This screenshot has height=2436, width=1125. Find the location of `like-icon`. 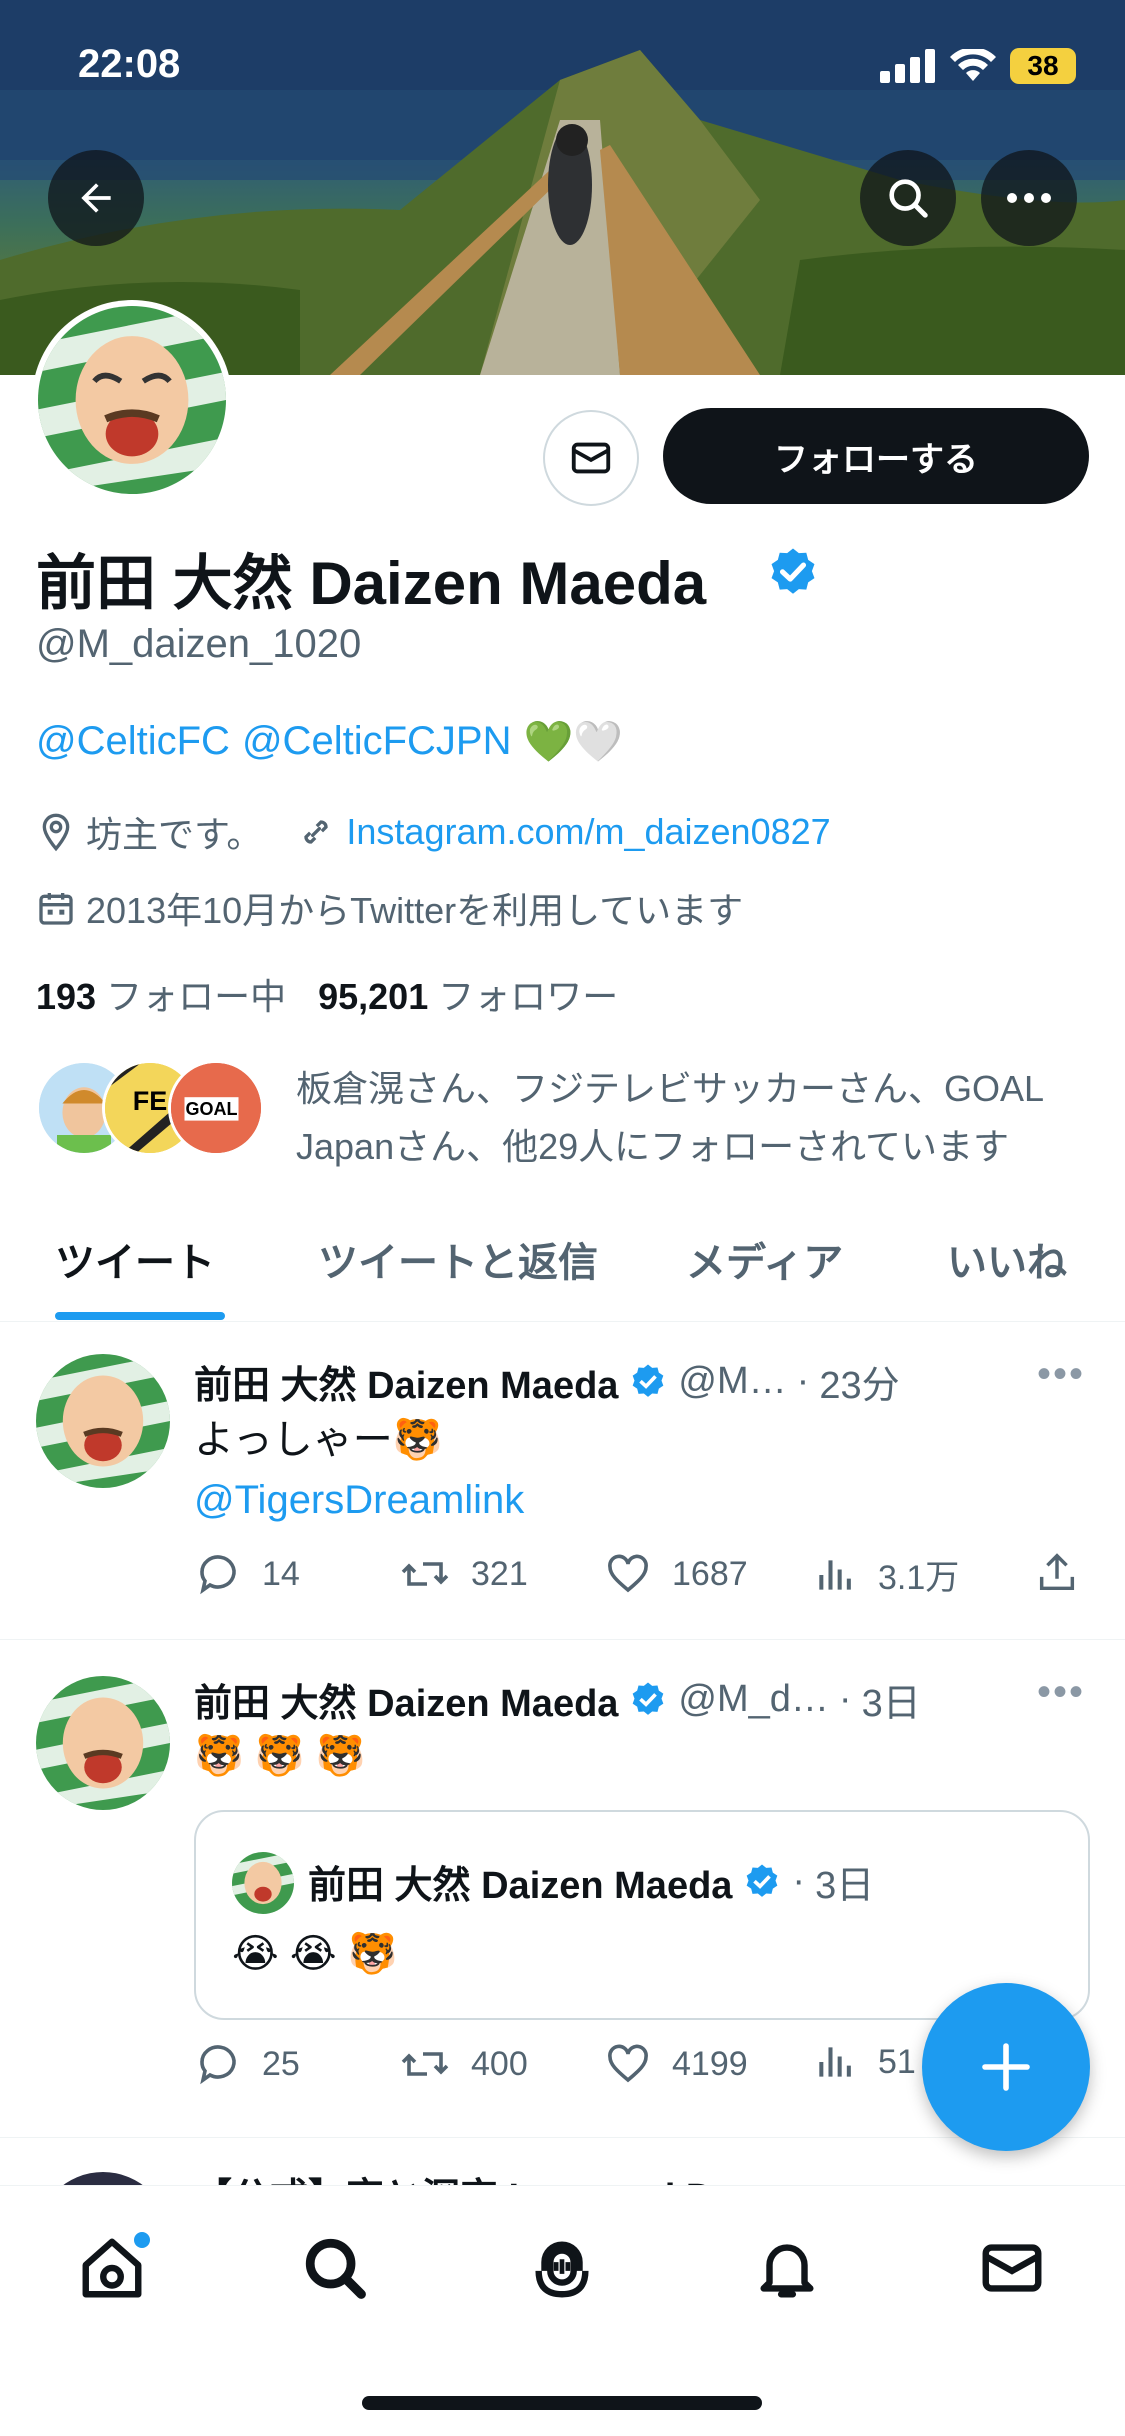

like-icon is located at coordinates (628, 1573).